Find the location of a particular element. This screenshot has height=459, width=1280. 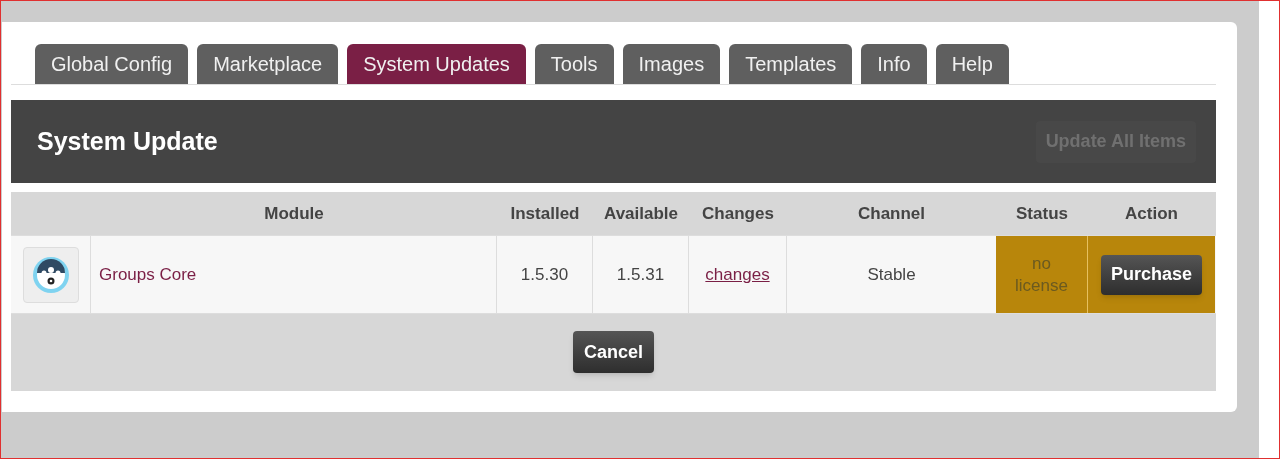

tab: Templates is located at coordinates (791, 64).